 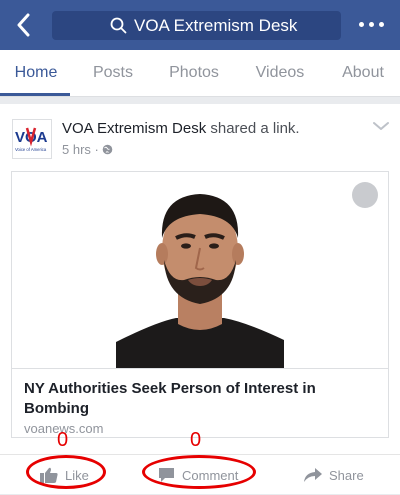 I want to click on like-button: Like, so click(x=64, y=475).